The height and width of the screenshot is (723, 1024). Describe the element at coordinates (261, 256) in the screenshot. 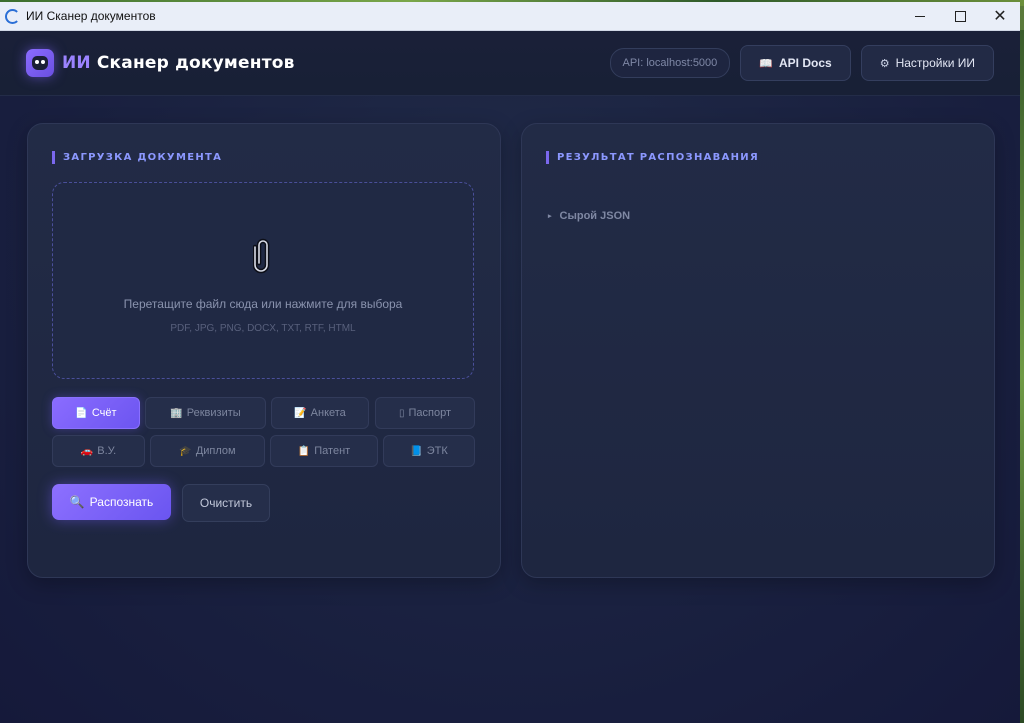

I see `paperclip-icon` at that location.